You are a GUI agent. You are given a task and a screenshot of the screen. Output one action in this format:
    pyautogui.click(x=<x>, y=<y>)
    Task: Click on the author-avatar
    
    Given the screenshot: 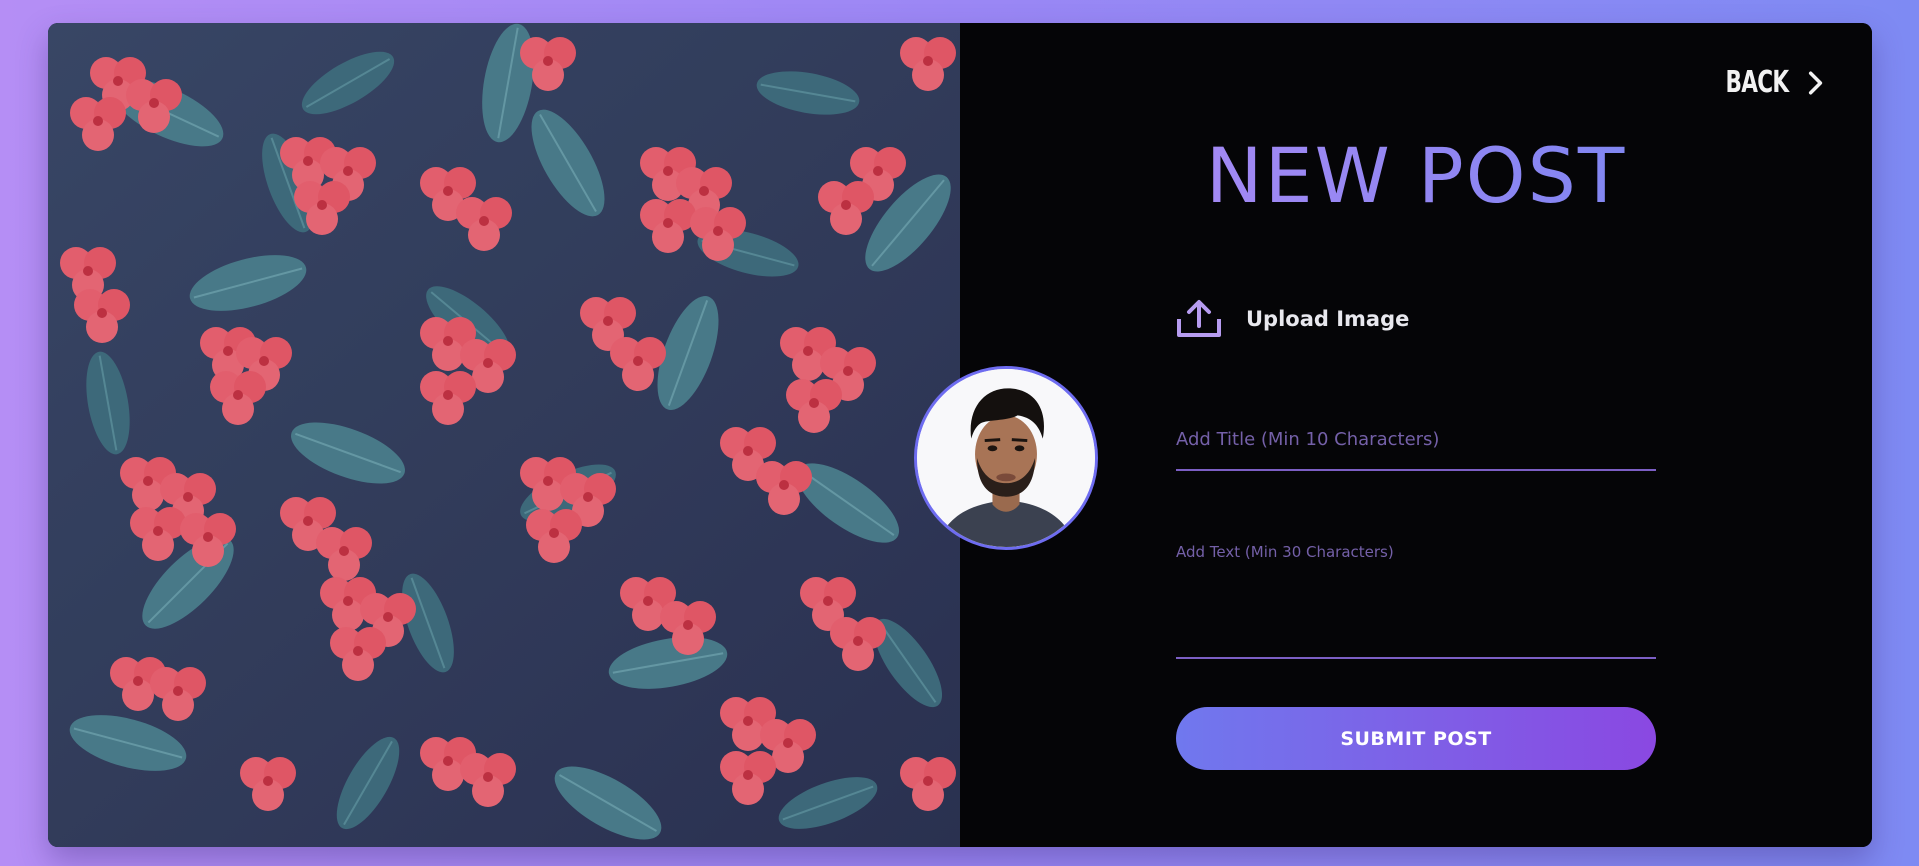 What is the action you would take?
    pyautogui.click(x=1006, y=458)
    